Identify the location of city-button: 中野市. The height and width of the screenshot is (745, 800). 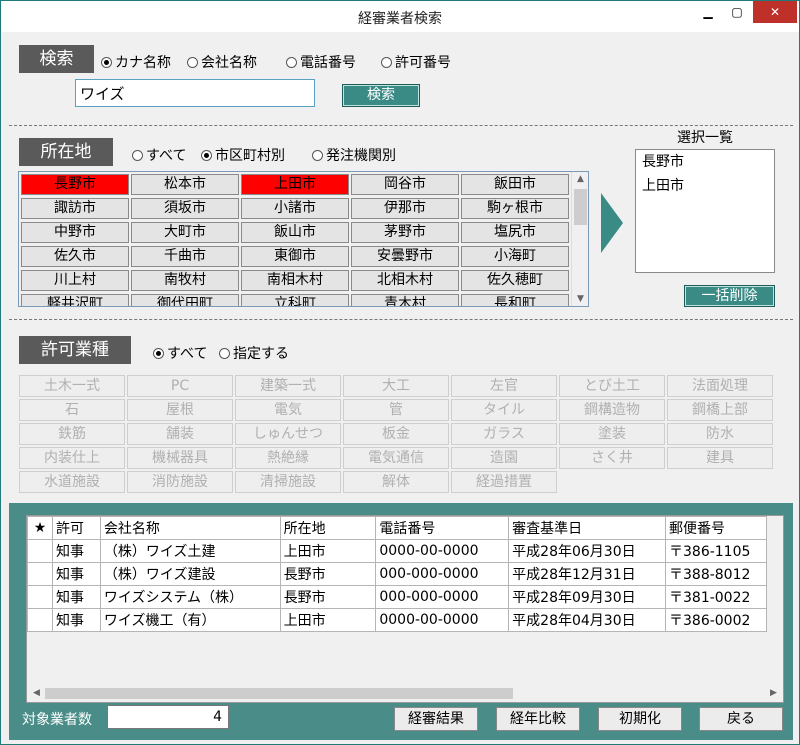
(75, 232).